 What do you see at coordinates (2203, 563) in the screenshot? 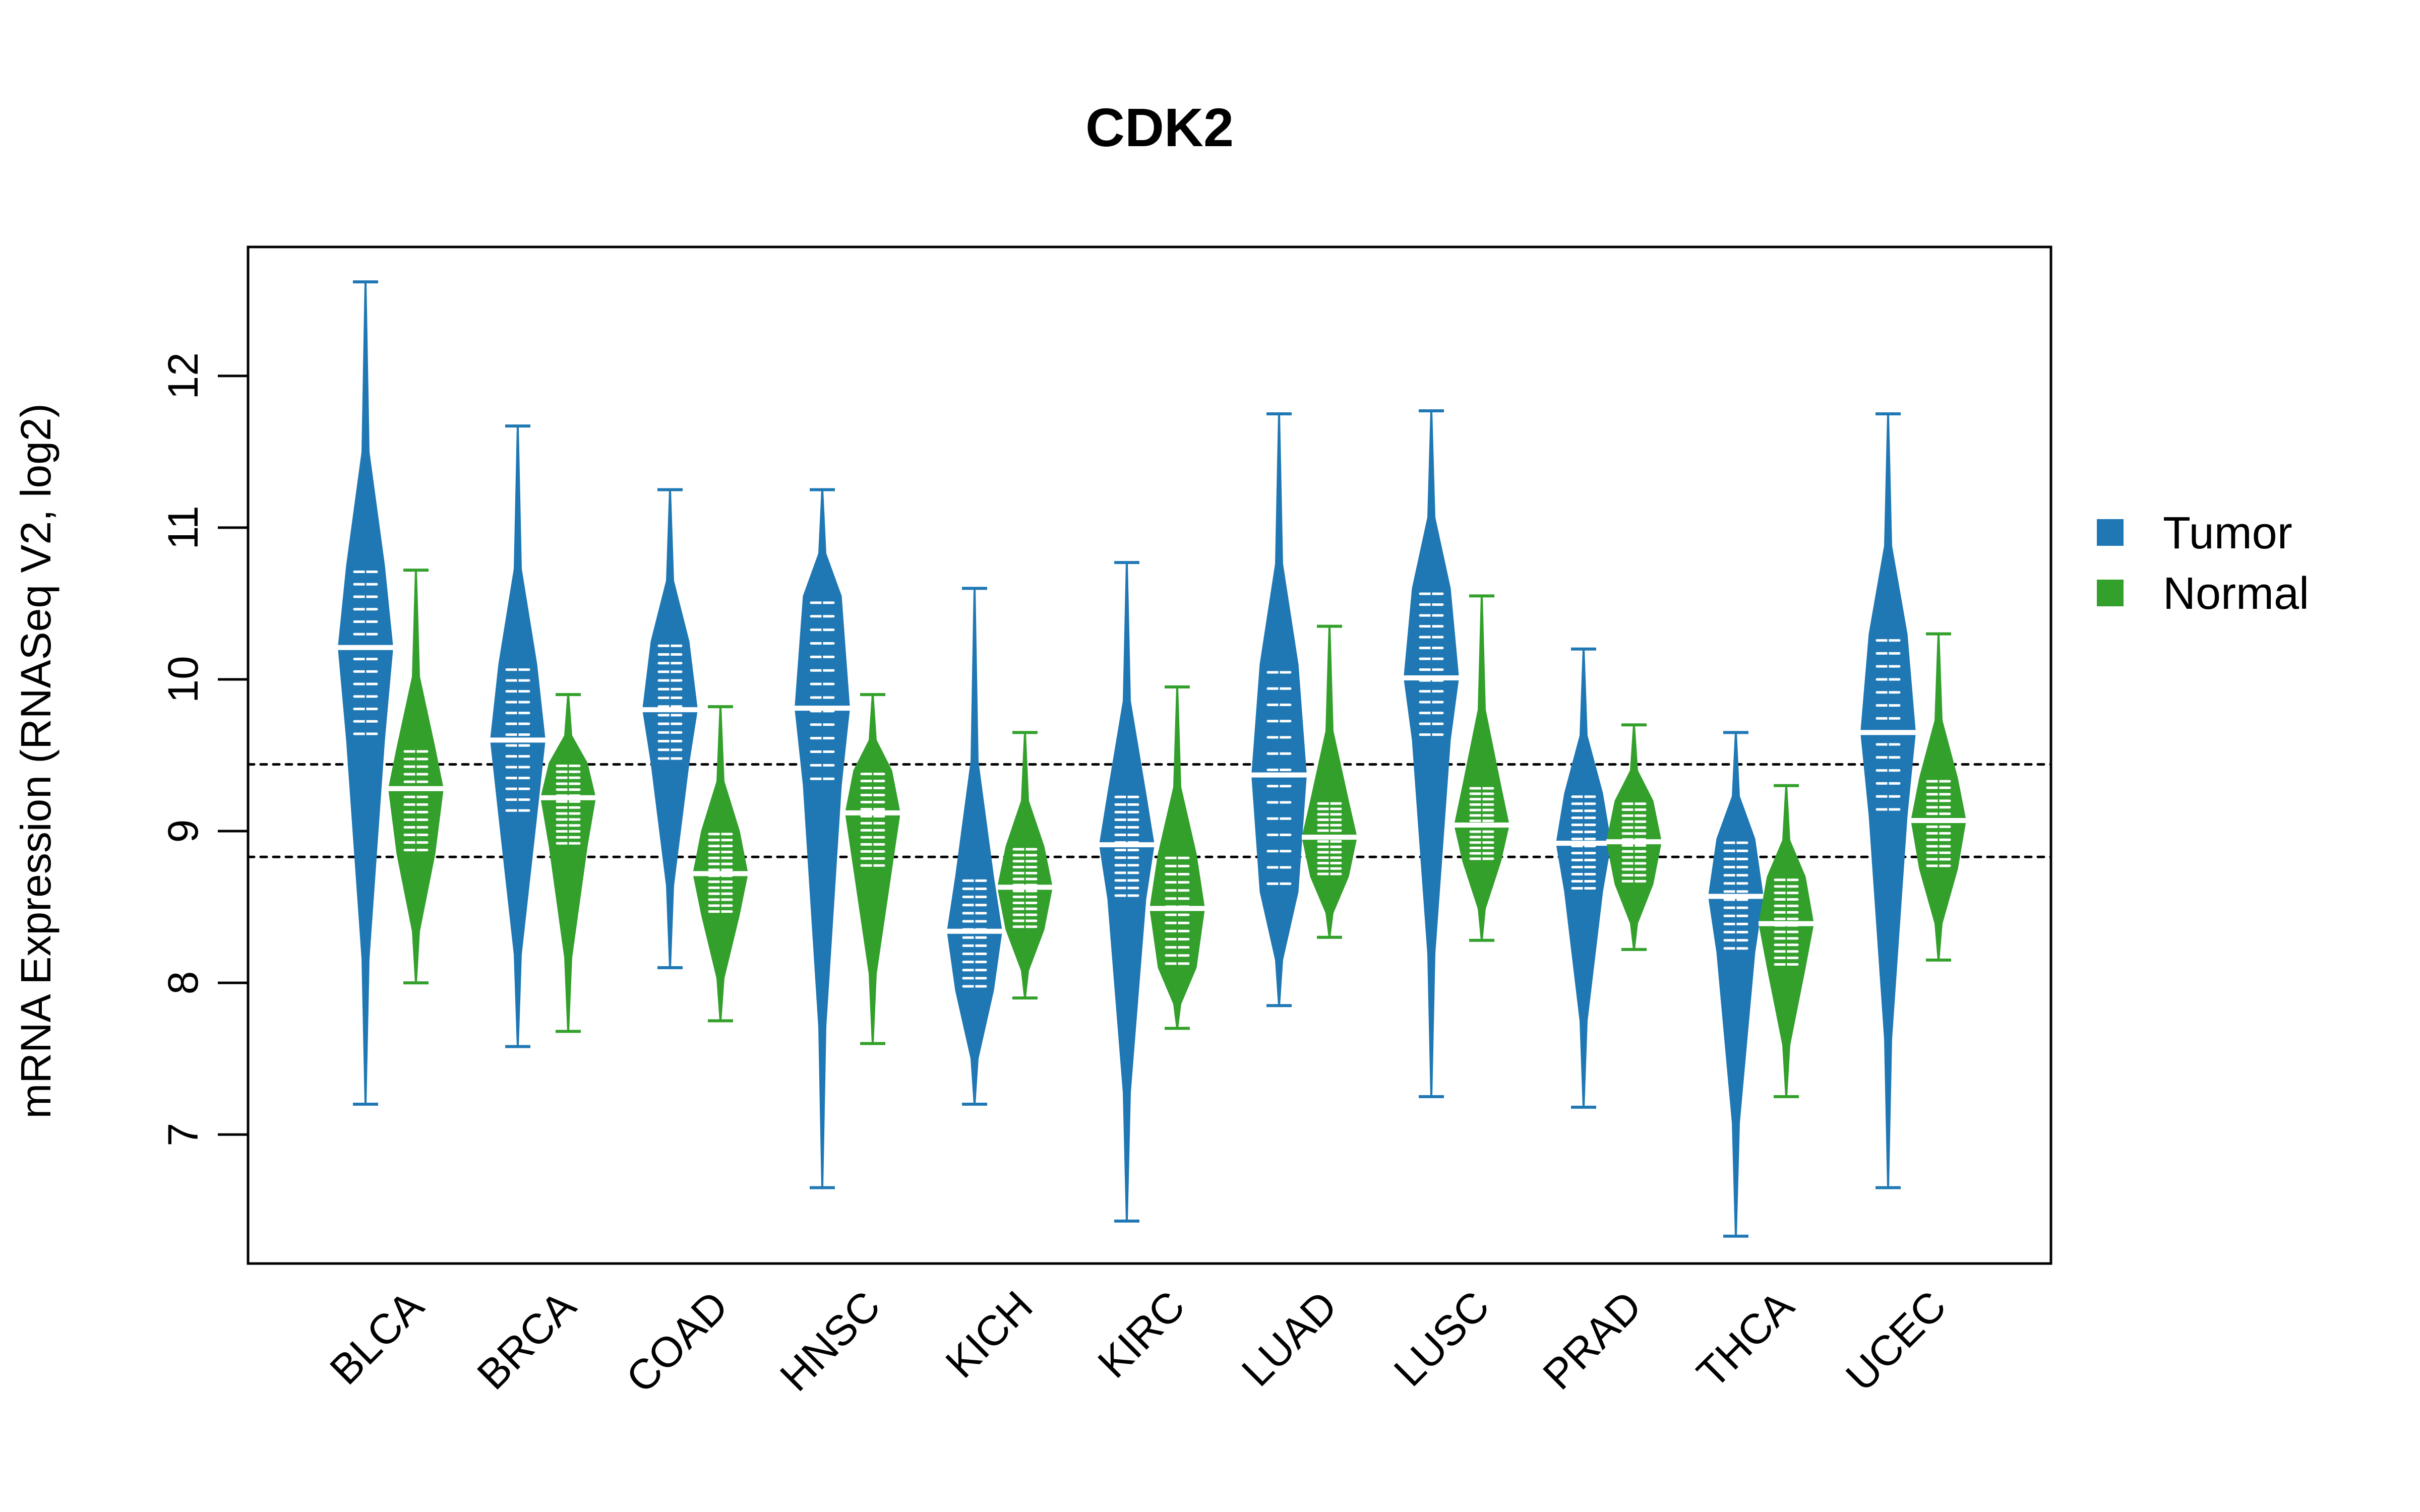
I see `legend: Tumor Normal` at bounding box center [2203, 563].